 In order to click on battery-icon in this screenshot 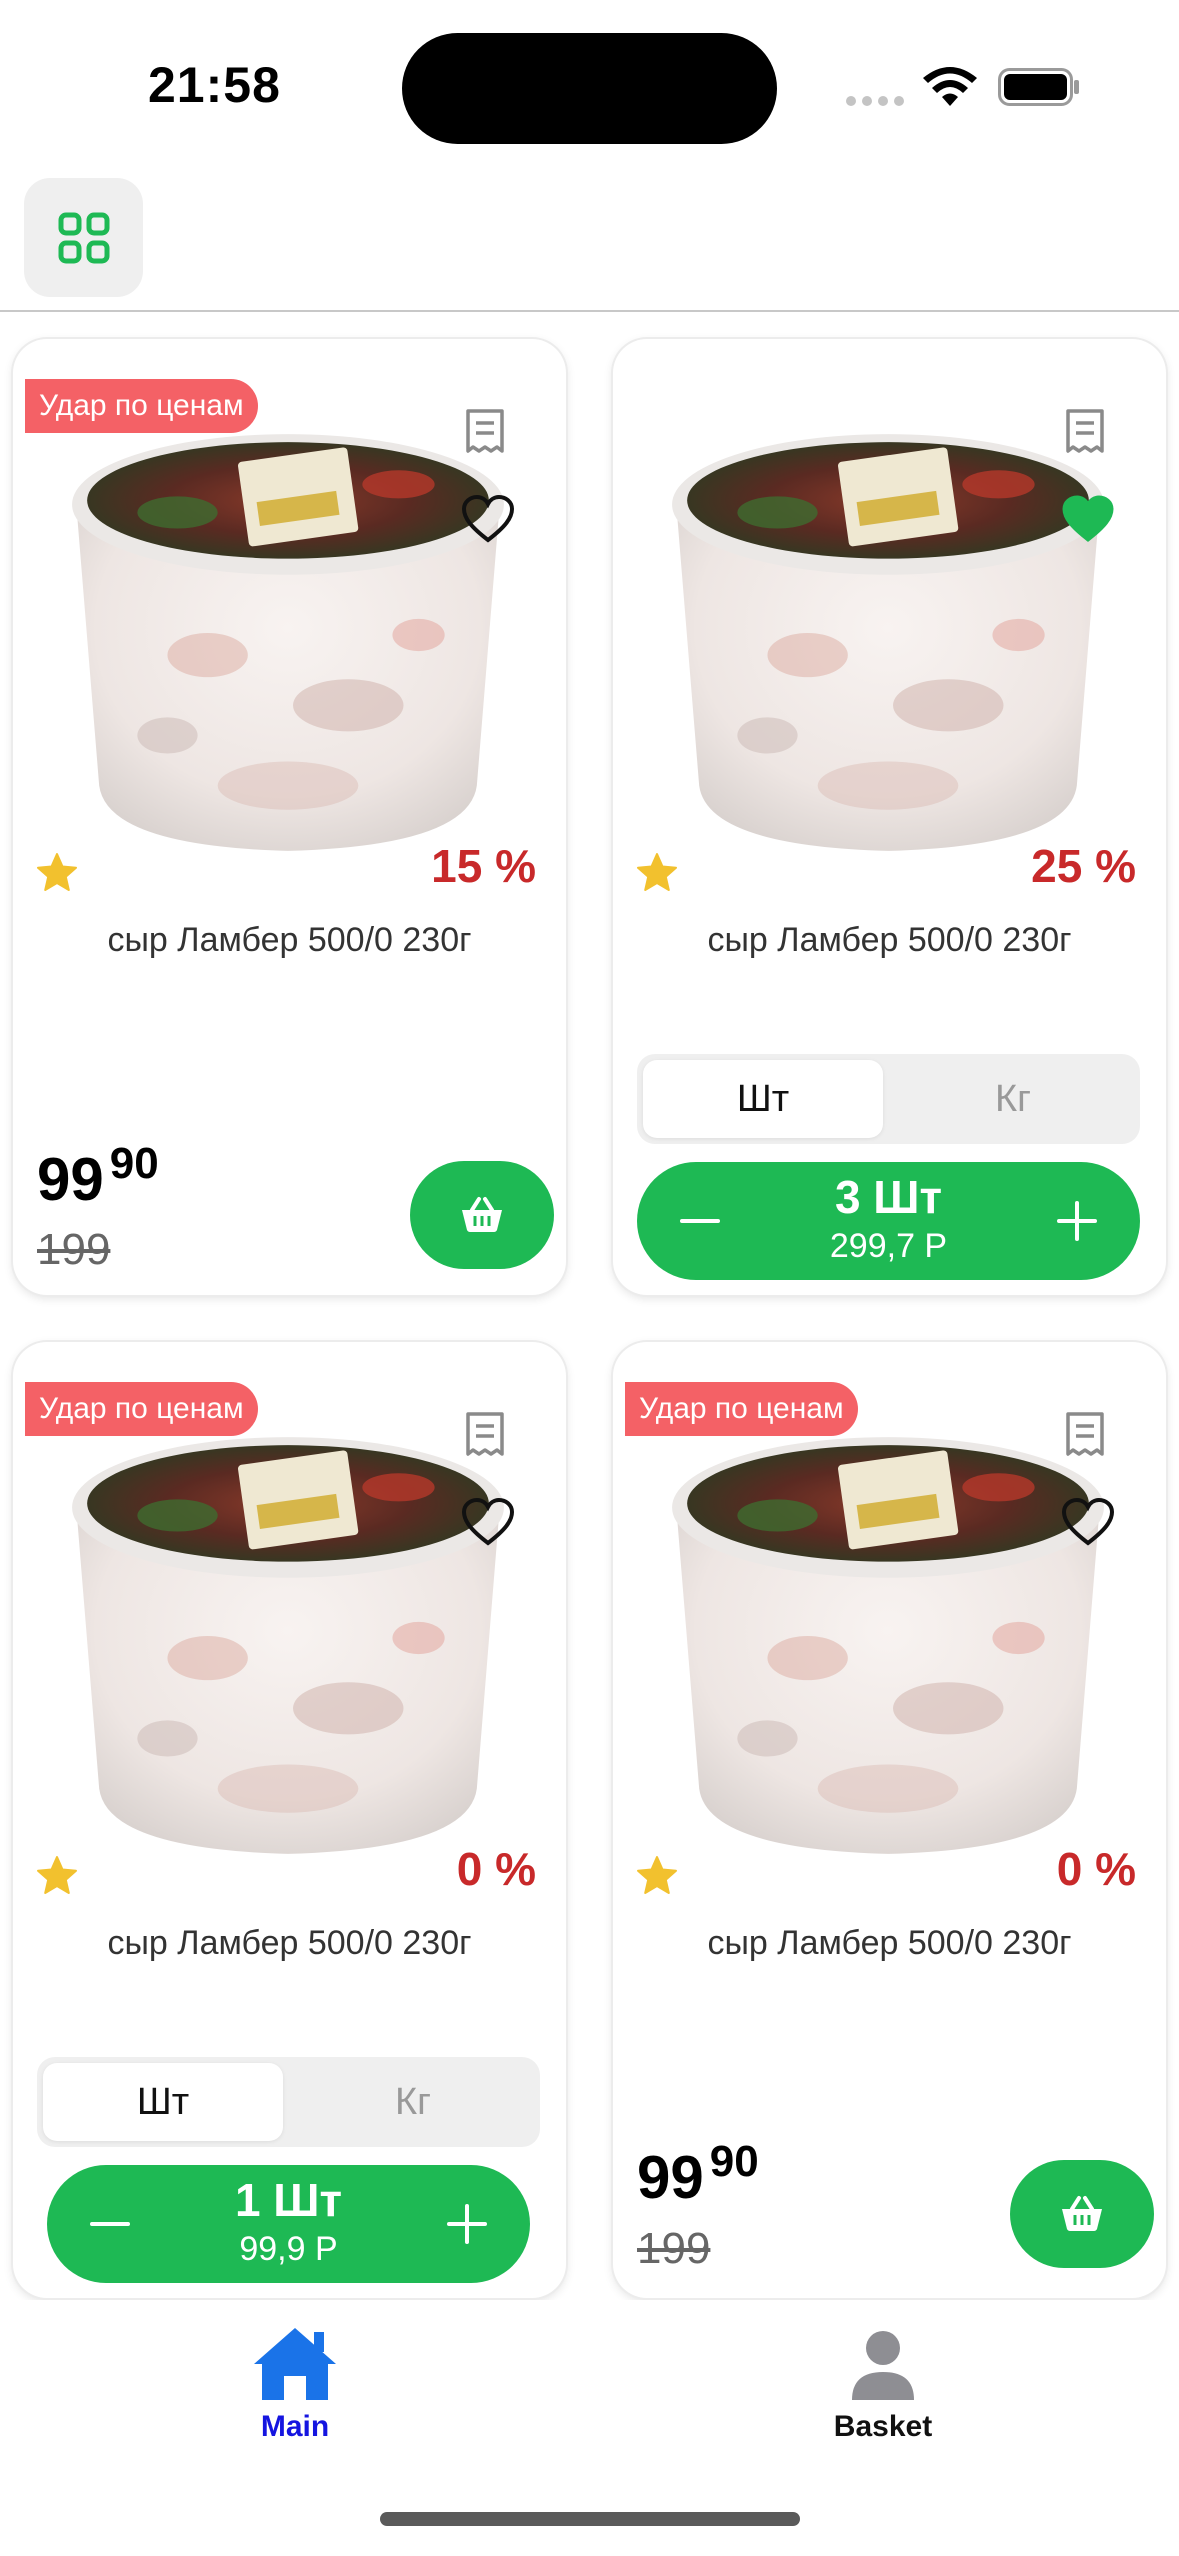, I will do `click(1038, 87)`.